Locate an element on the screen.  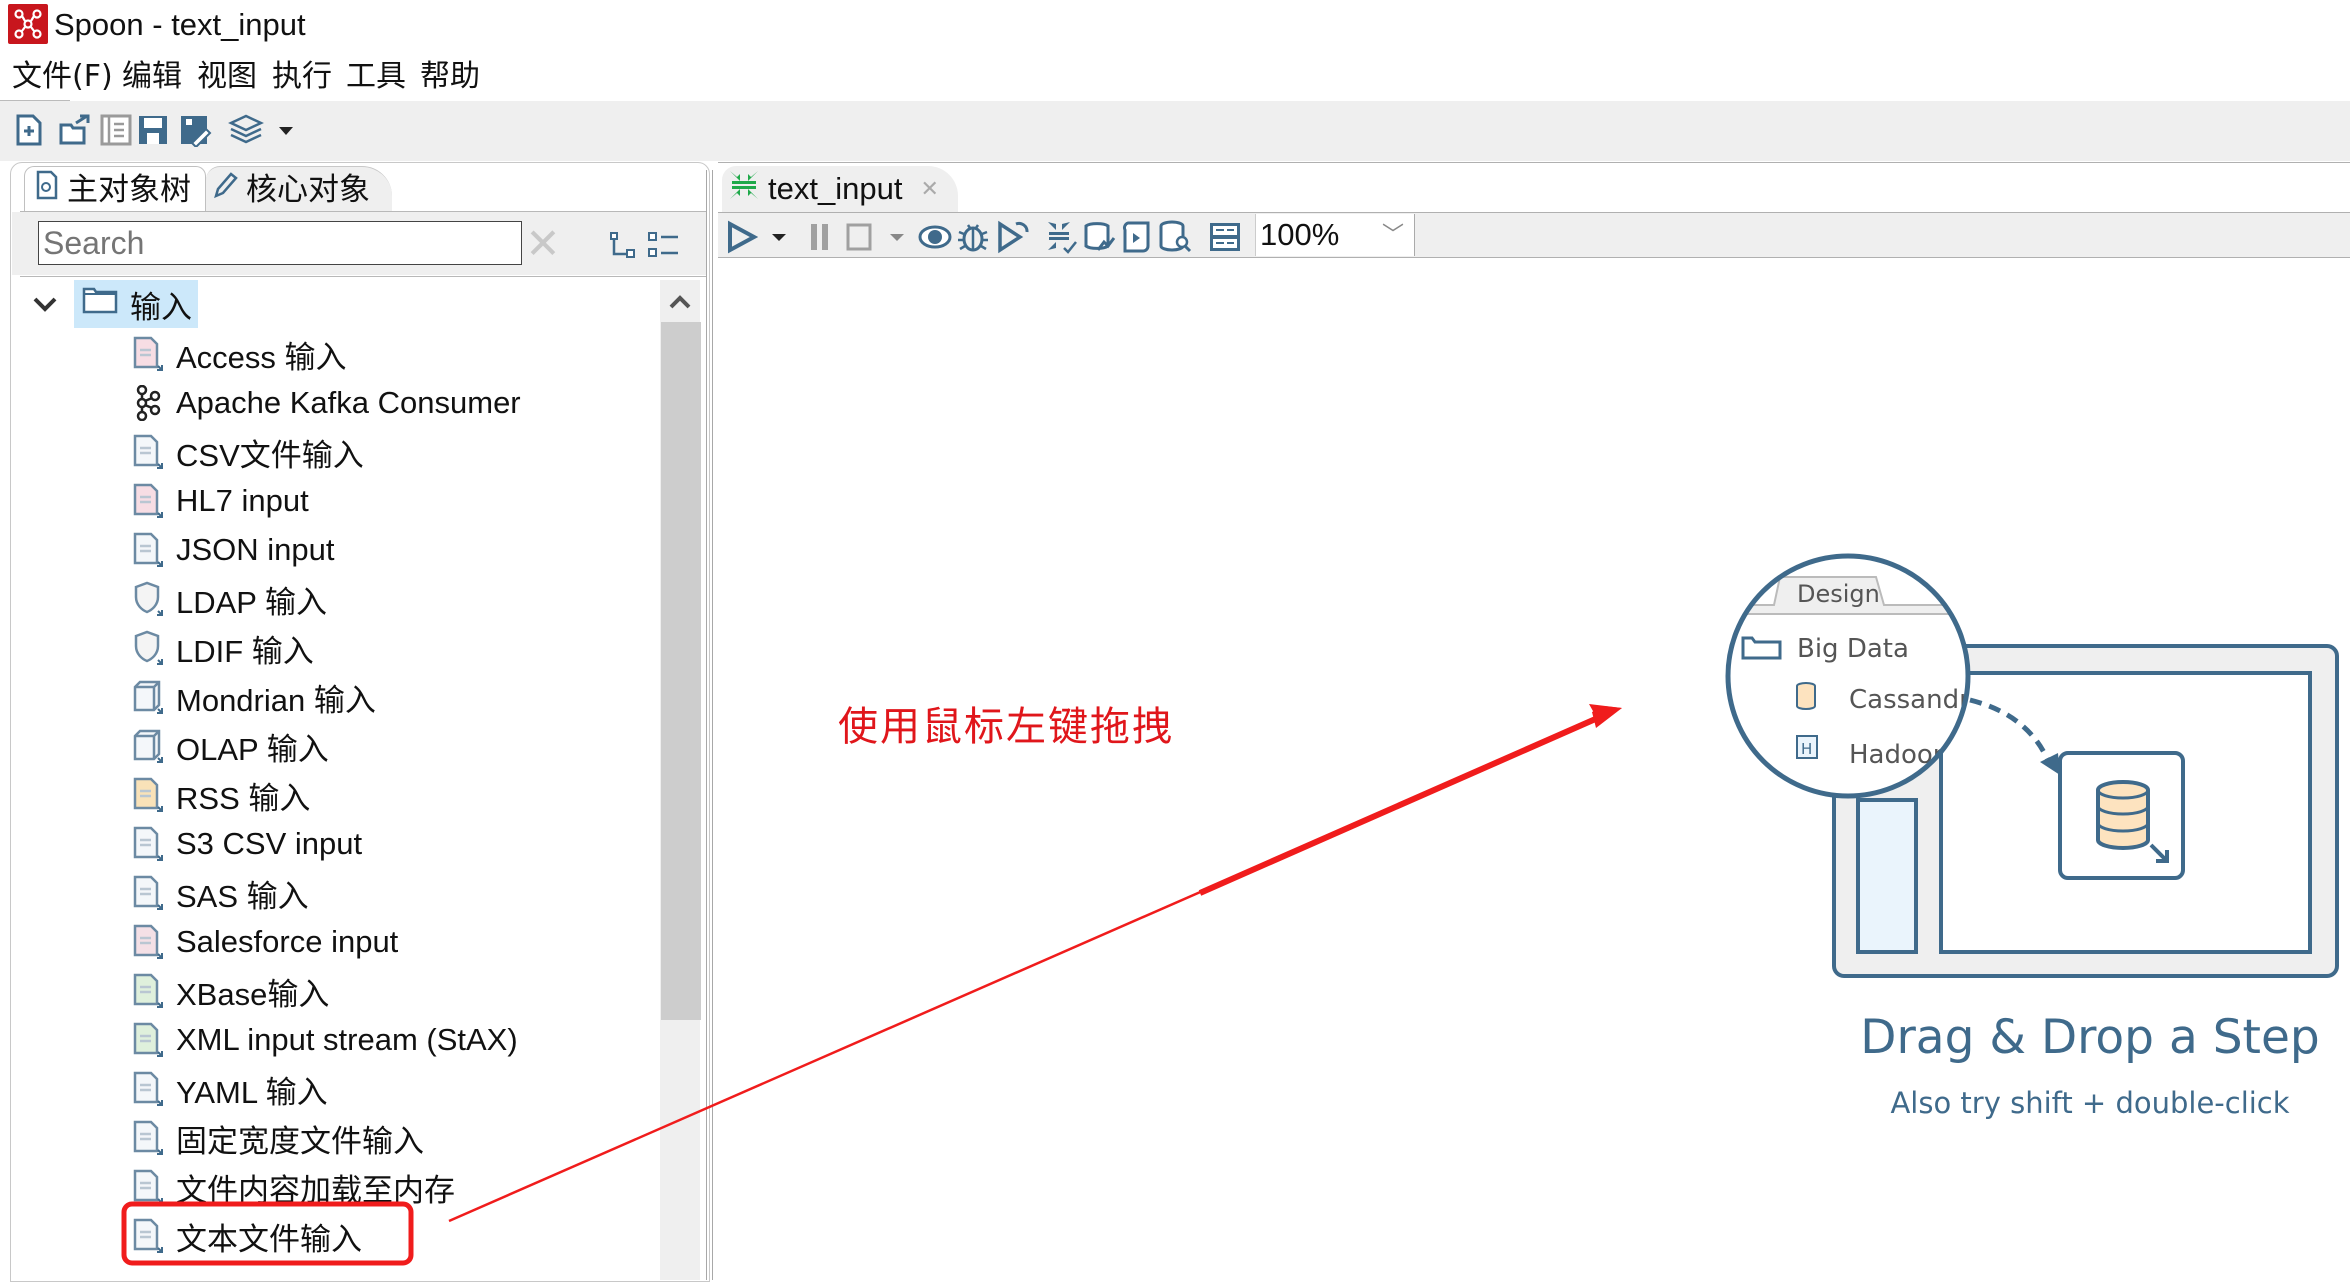
stop-dropdown-icon is located at coordinates (897, 237).